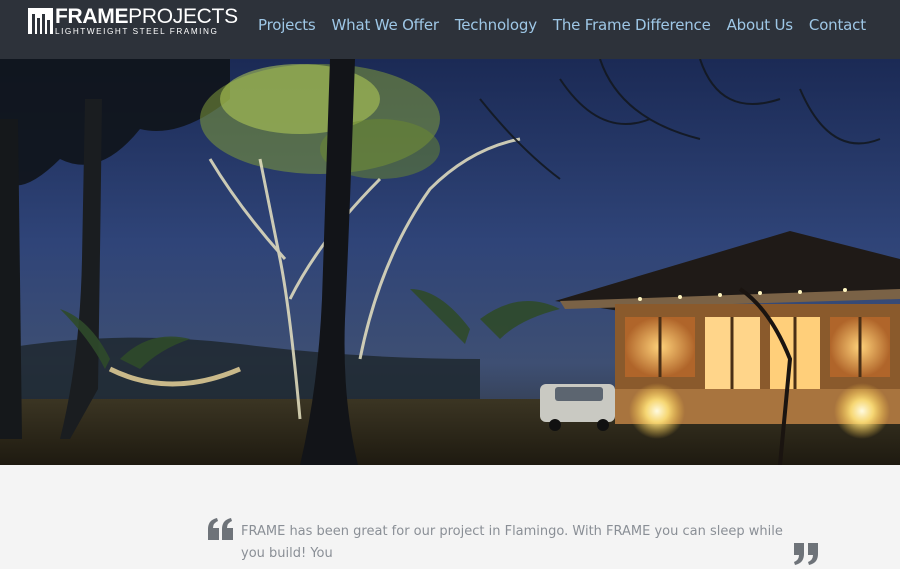  Describe the element at coordinates (632, 25) in the screenshot. I see `nav-link-frame-difference: The Frame Difference` at that location.